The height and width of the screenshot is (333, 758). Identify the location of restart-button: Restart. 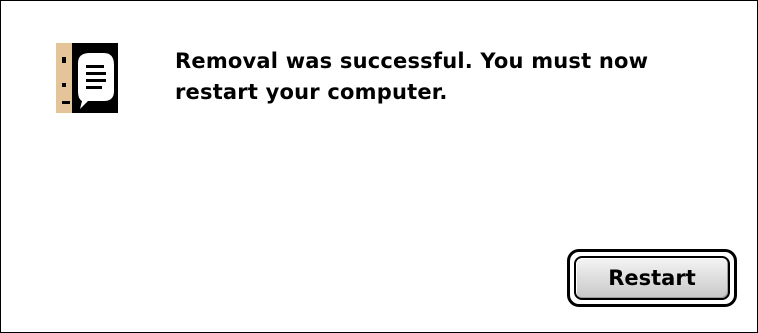
(652, 278).